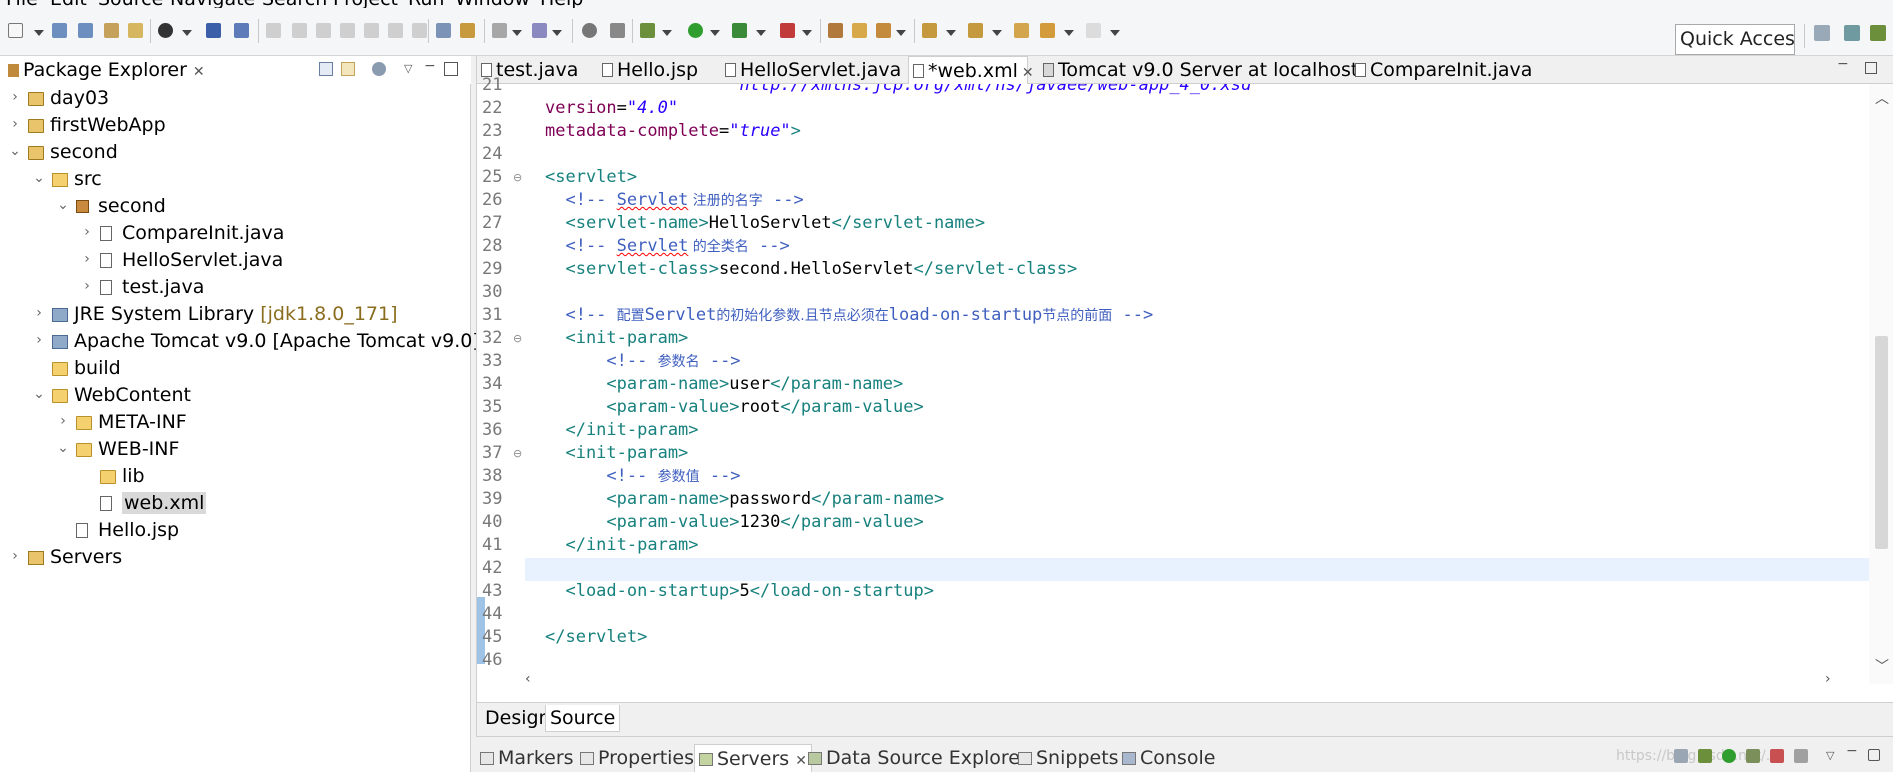 The image size is (1893, 772). Describe the element at coordinates (59, 30) in the screenshot. I see `save-icon` at that location.